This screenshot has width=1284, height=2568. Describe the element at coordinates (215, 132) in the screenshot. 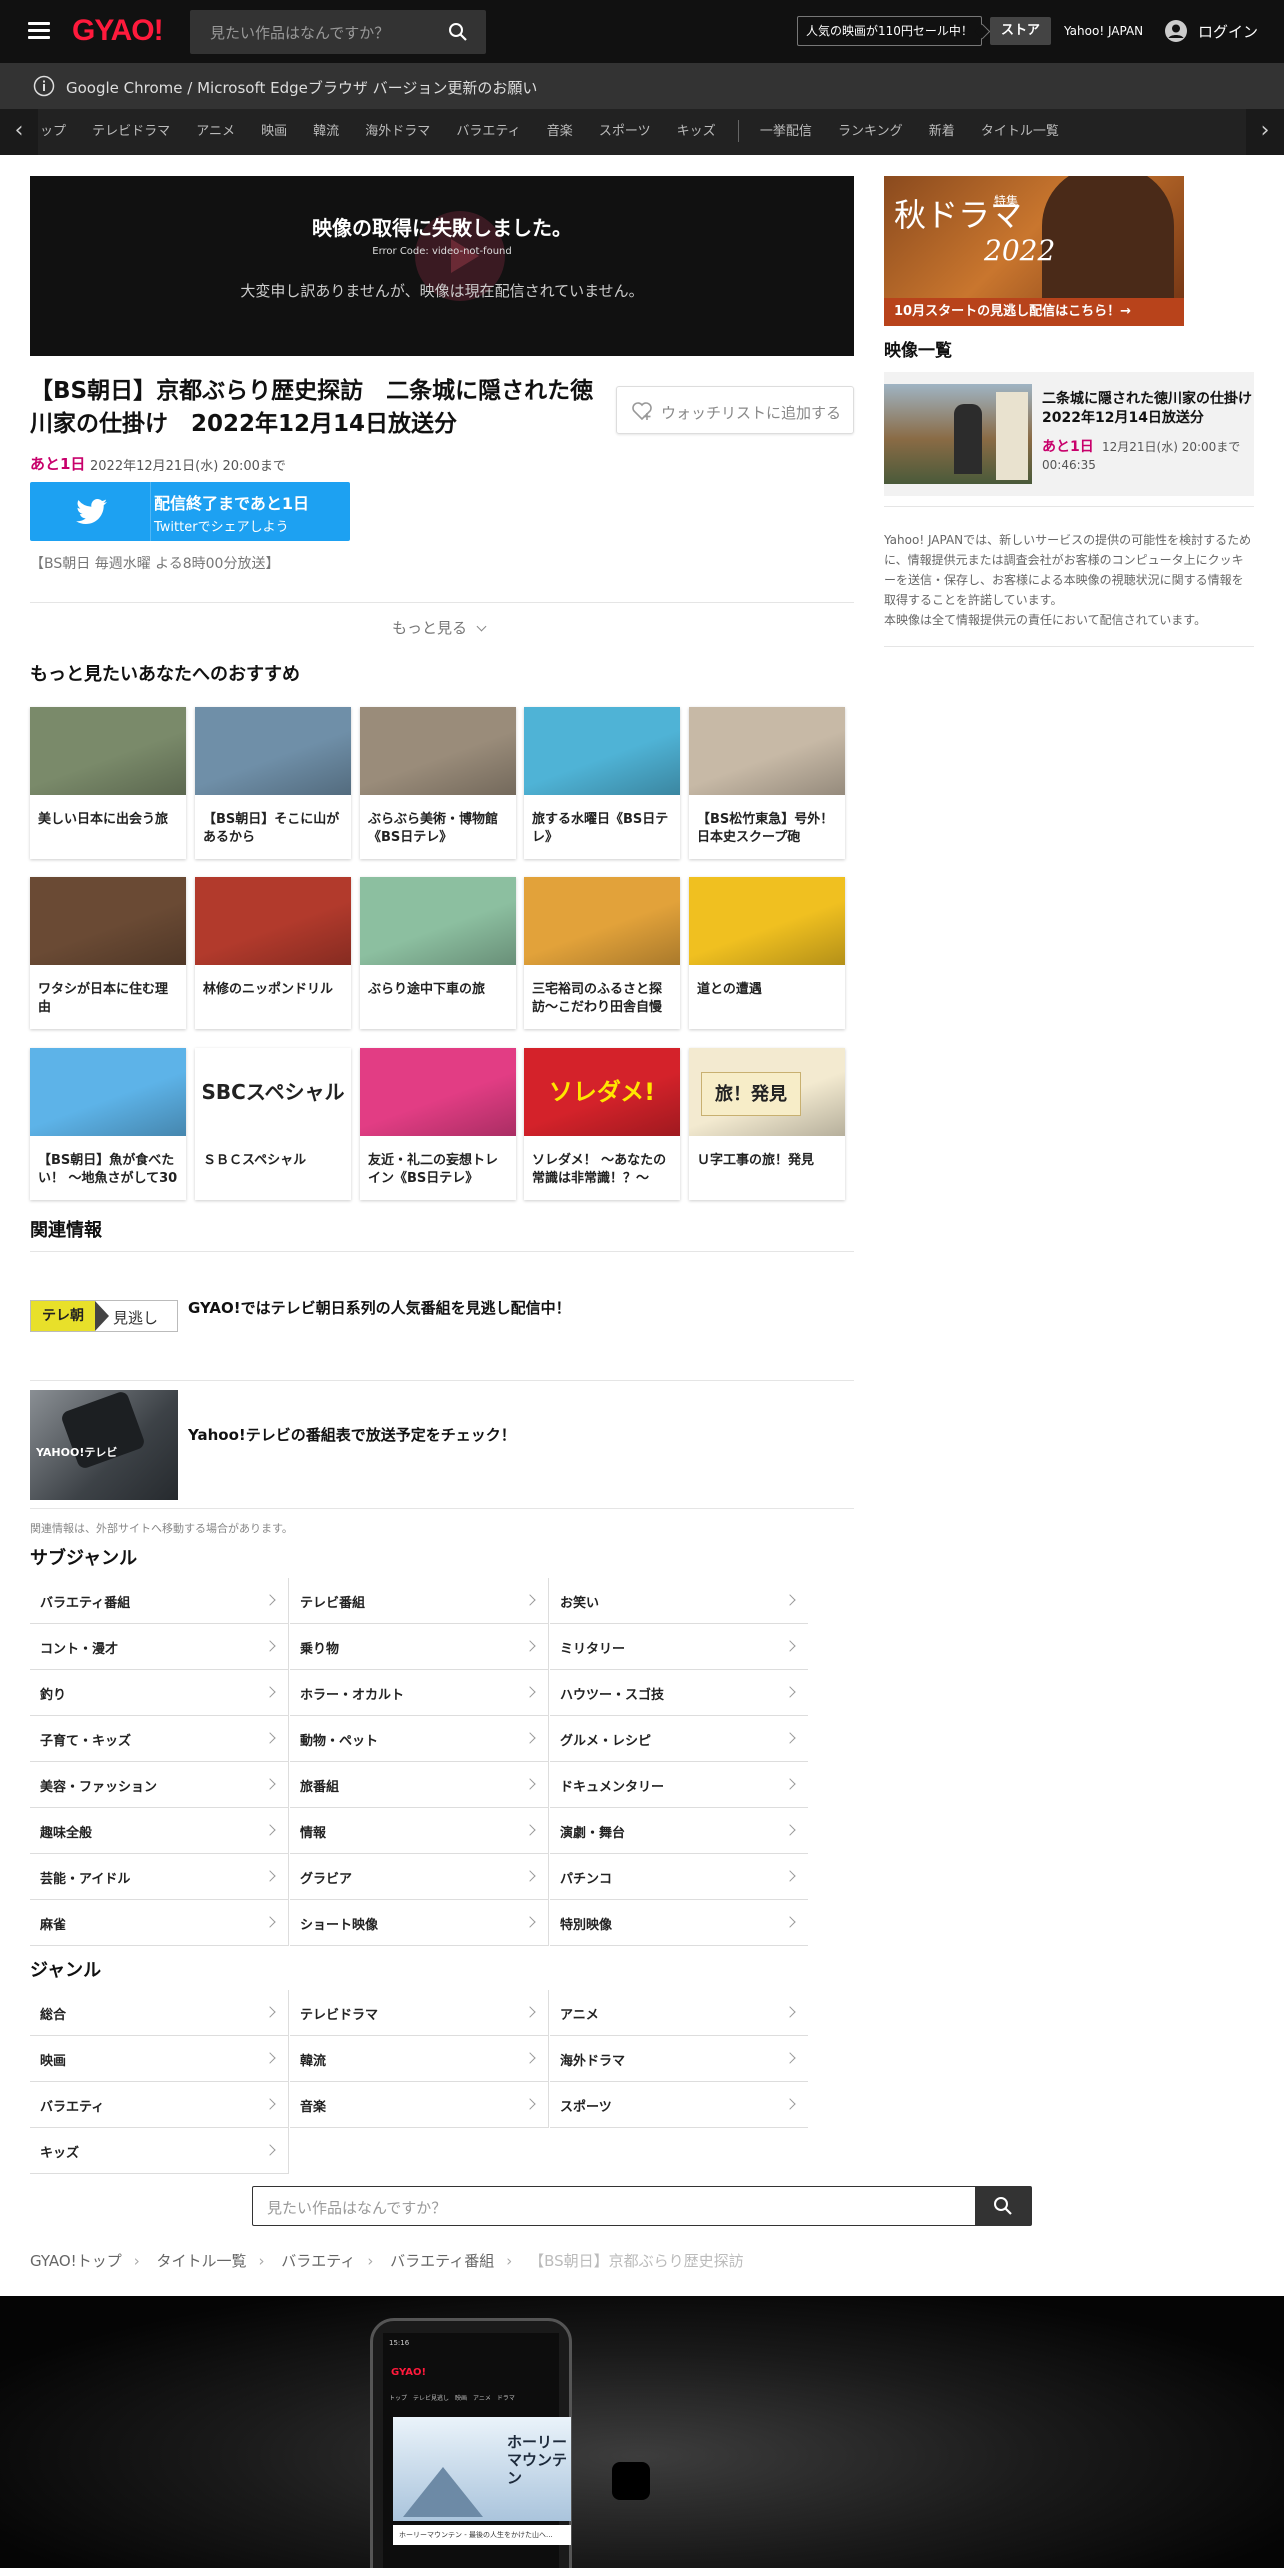

I see `nav-item: アニメ` at that location.